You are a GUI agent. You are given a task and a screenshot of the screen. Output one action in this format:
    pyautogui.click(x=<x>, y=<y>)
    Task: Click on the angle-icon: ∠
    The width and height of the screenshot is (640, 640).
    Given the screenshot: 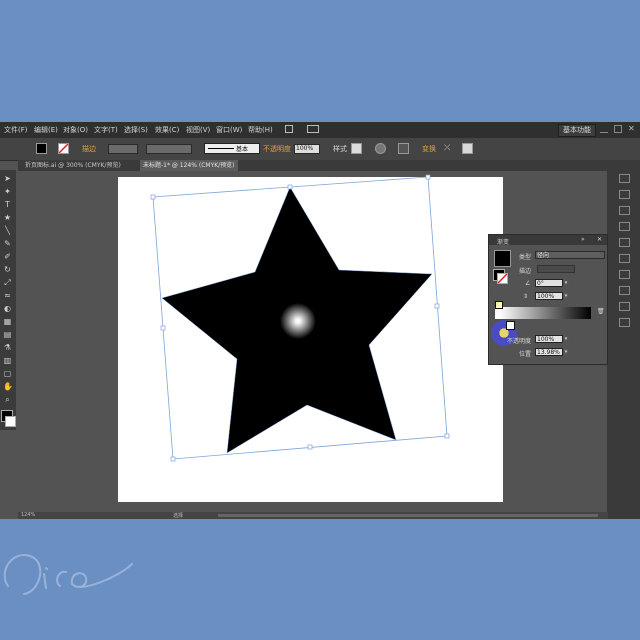 What is the action you would take?
    pyautogui.click(x=528, y=283)
    